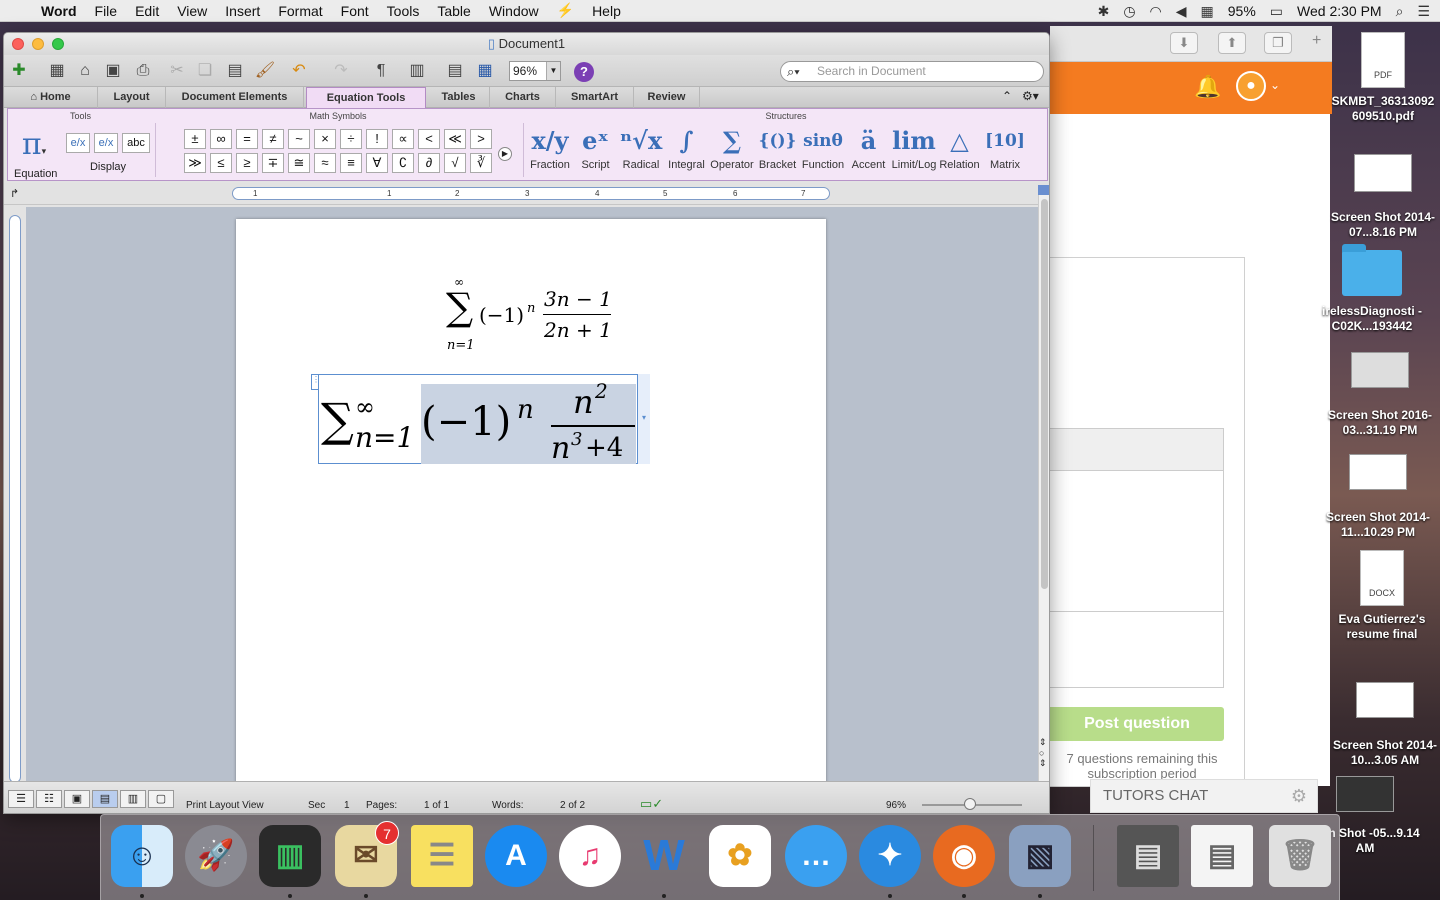  What do you see at coordinates (1278, 43) in the screenshot?
I see `tabs-icon: ❐` at bounding box center [1278, 43].